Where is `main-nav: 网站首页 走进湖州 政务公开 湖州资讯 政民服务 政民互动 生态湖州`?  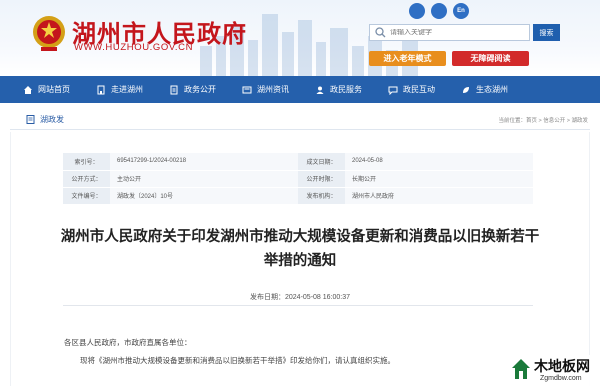 main-nav: 网站首页 走进湖州 政务公开 湖州资讯 政民服务 政民互动 生态湖州 is located at coordinates (300, 89).